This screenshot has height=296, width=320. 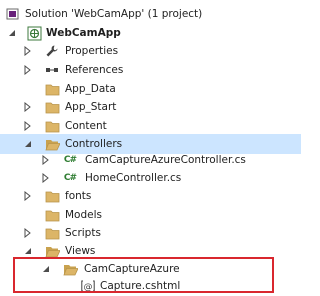 I want to click on tree-item-camcaptureazurecontroller: C# CamCaptureAzureController.cs, so click(x=150, y=160).